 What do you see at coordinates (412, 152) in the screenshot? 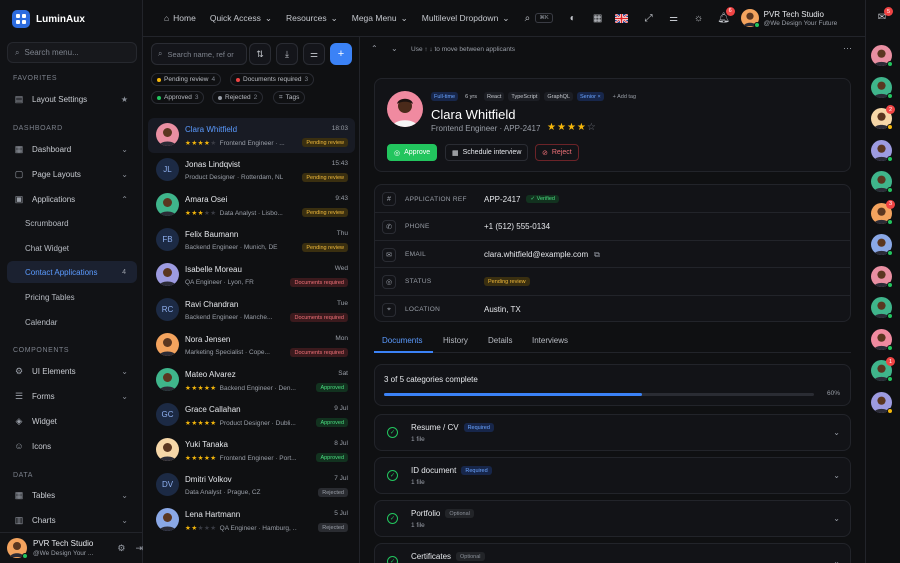
I see `approve-button: ◎ Approve` at bounding box center [412, 152].